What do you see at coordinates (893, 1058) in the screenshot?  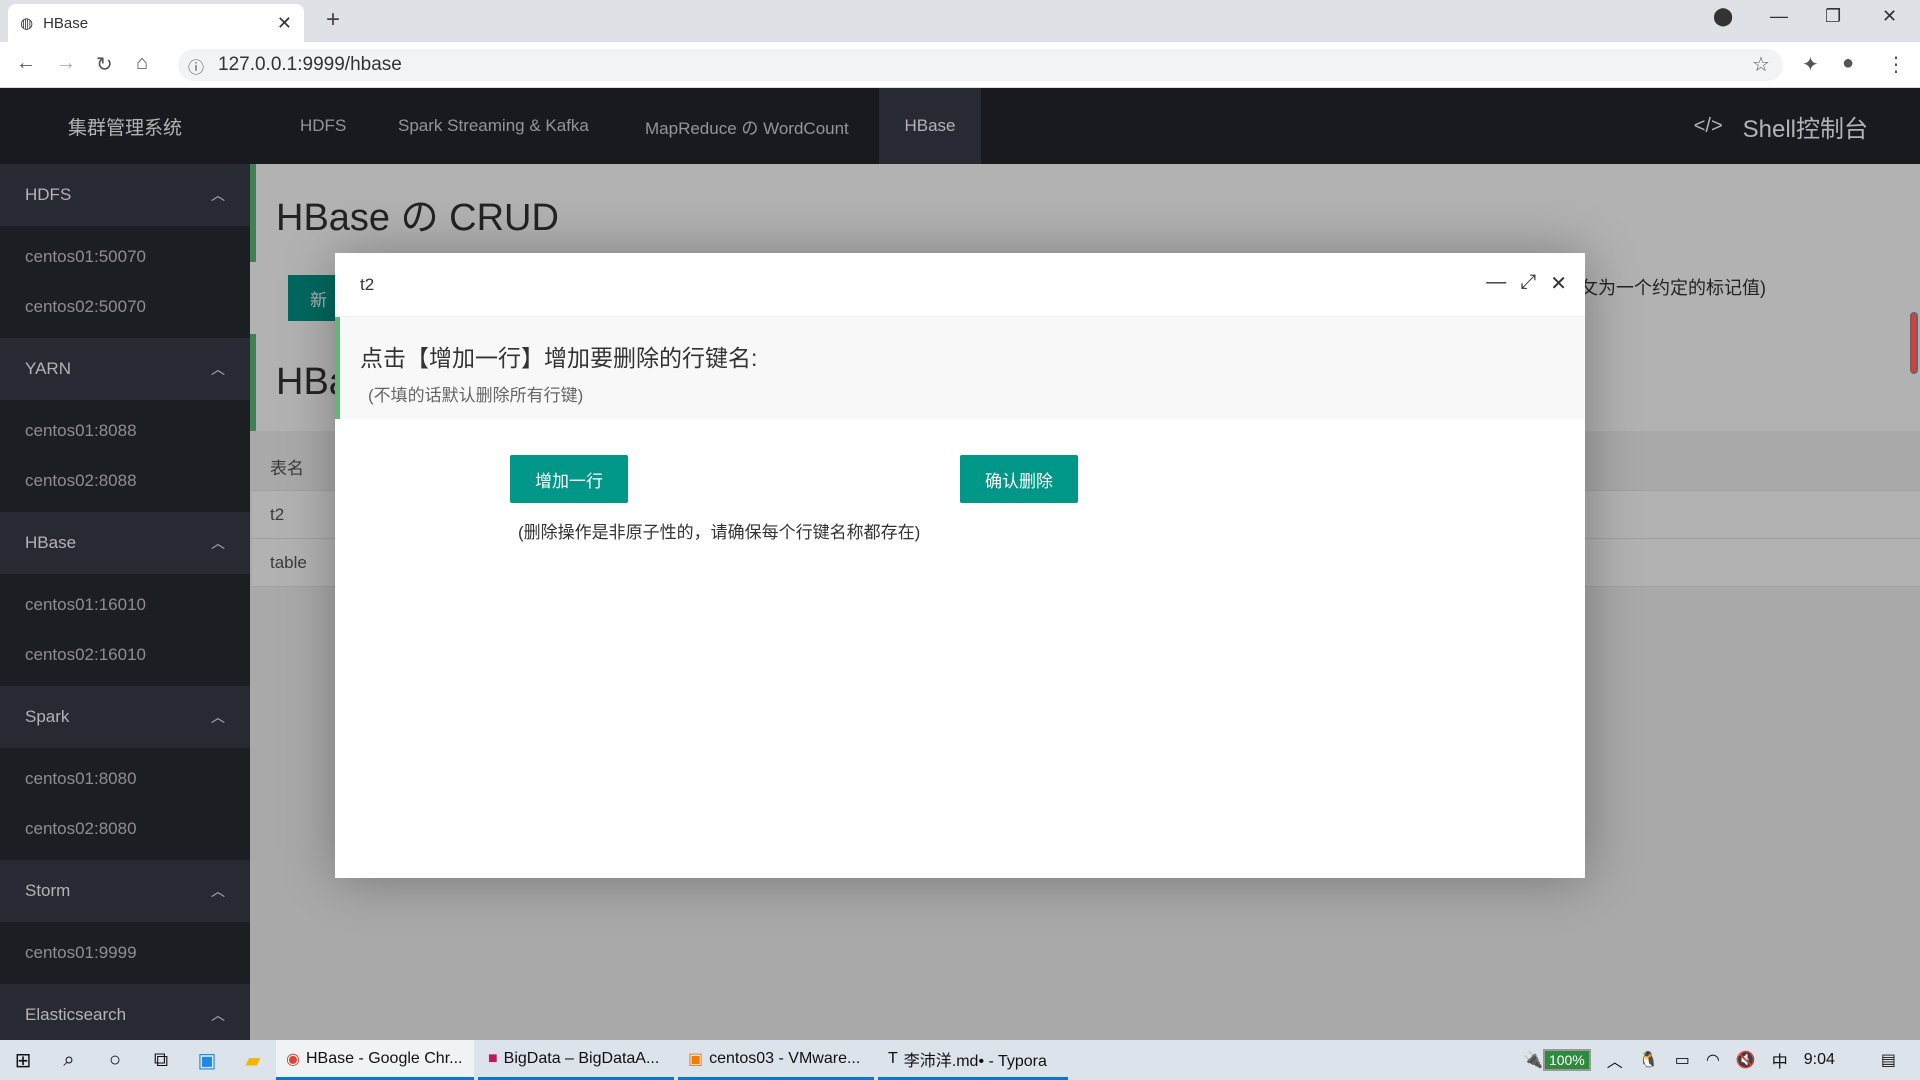 I see `typora-icon: T` at bounding box center [893, 1058].